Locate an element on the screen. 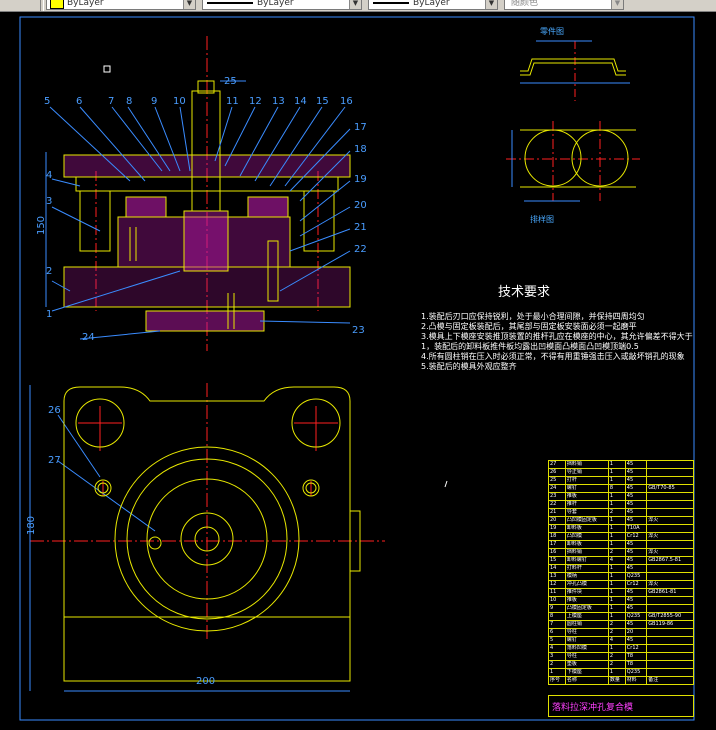  part-number: 3 is located at coordinates (49, 201).